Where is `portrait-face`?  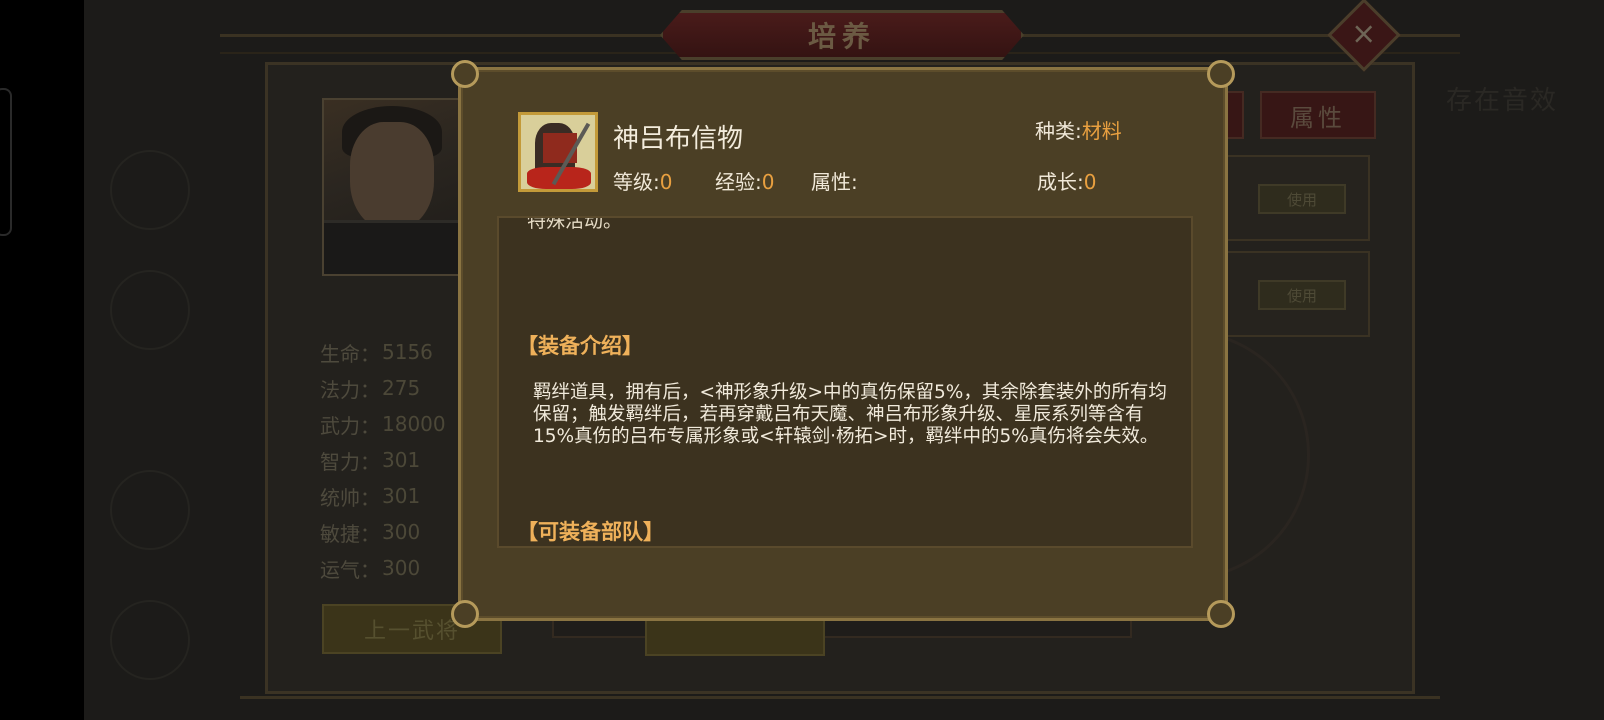
portrait-face is located at coordinates (392, 176).